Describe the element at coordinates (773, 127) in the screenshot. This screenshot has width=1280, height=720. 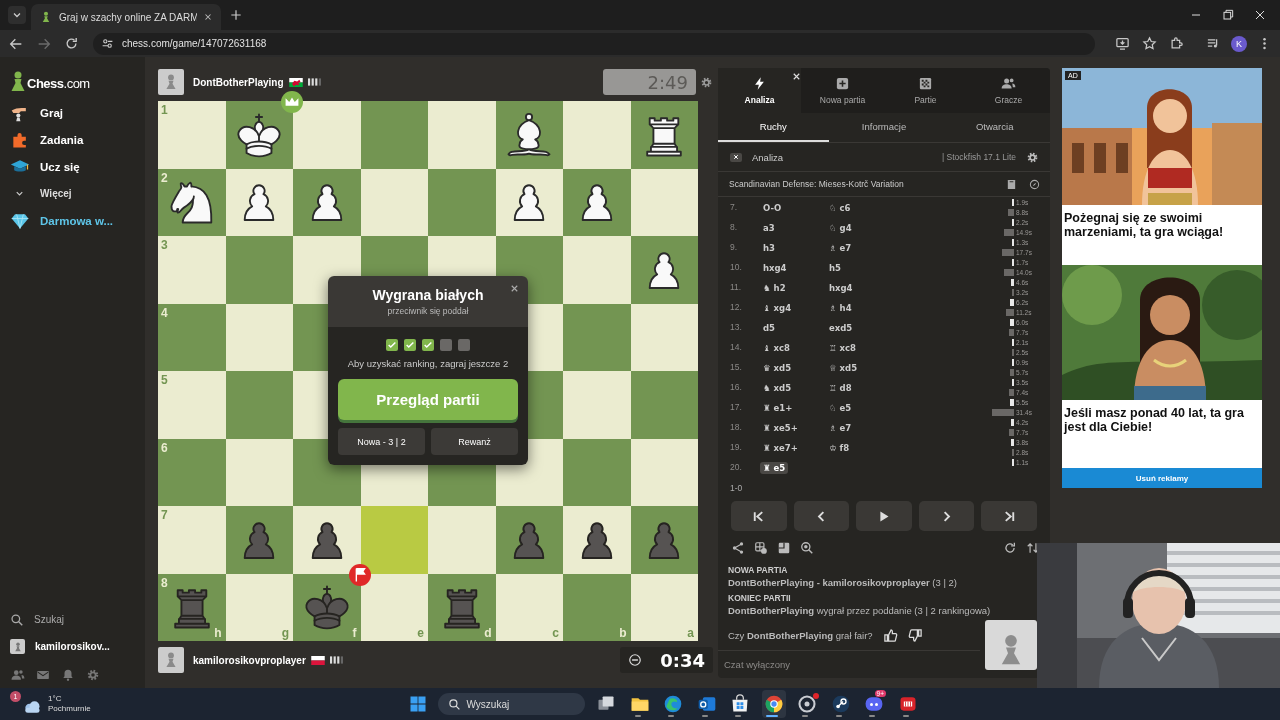
I see `tab: Ruchy` at that location.